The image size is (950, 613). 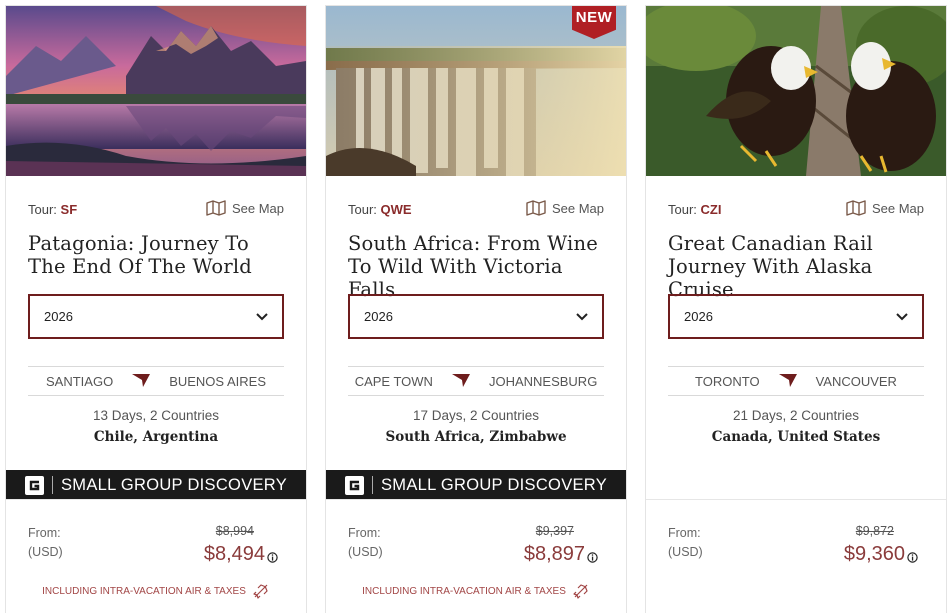 I want to click on tour-countries: Canada, United States, so click(x=796, y=437).